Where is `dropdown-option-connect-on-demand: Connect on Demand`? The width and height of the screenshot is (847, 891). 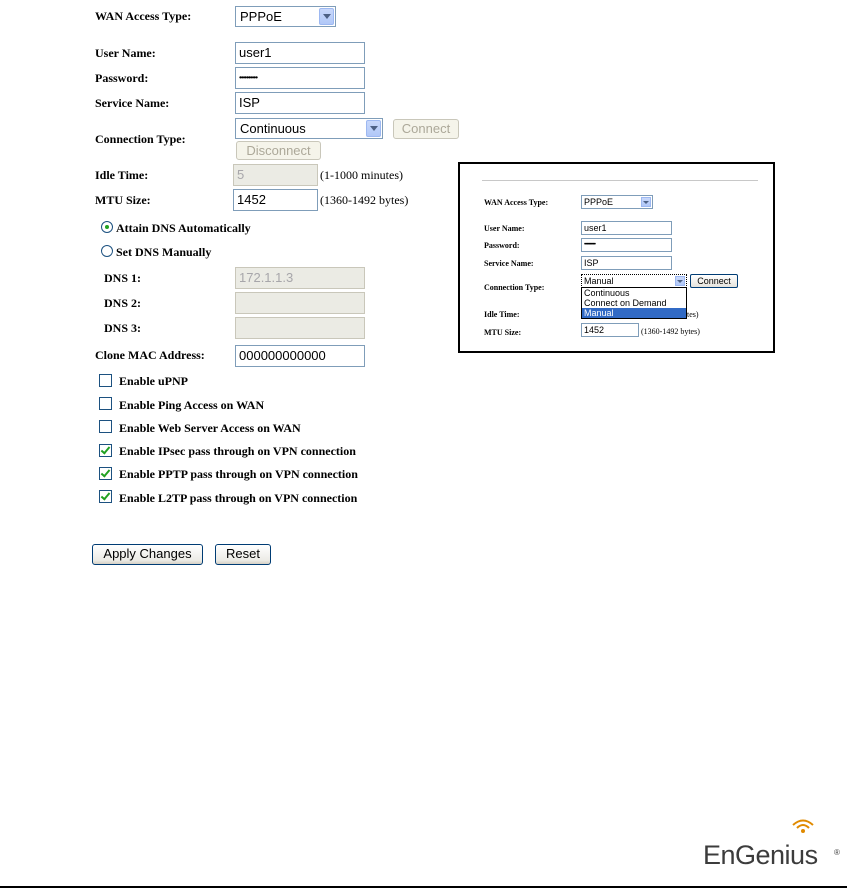 dropdown-option-connect-on-demand: Connect on Demand is located at coordinates (634, 303).